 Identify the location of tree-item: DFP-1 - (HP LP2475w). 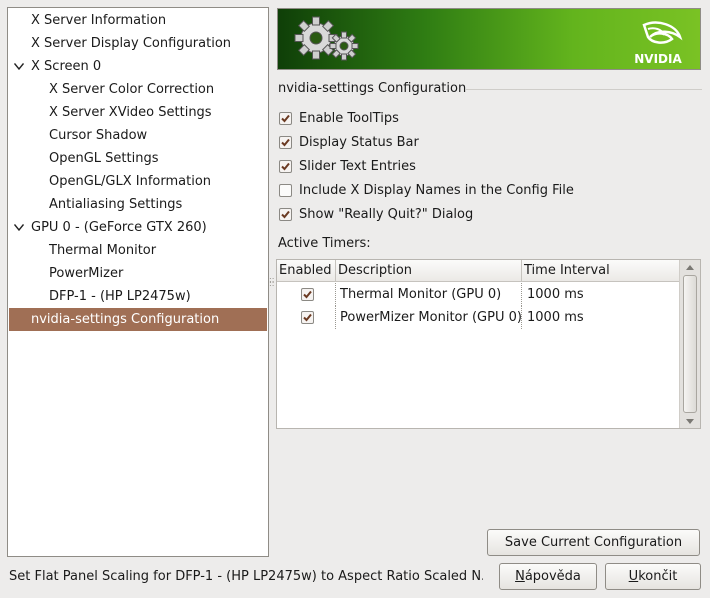
(138, 296).